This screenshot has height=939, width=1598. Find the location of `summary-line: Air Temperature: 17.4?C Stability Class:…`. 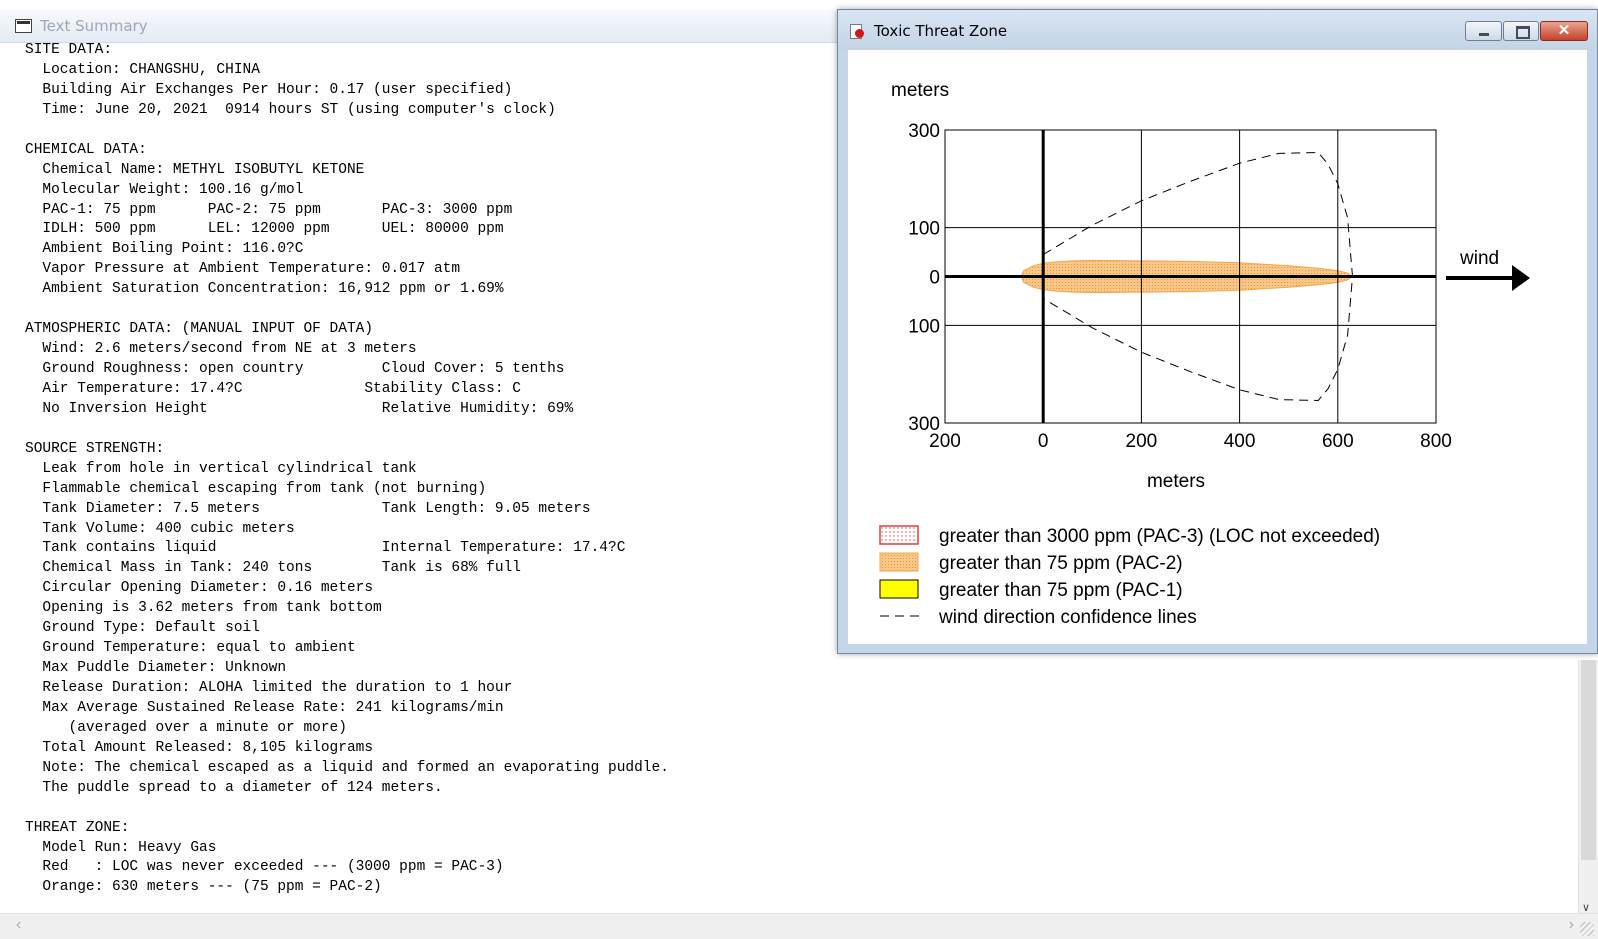

summary-line: Air Temperature: 17.4?C Stability Class:… is located at coordinates (273, 388).